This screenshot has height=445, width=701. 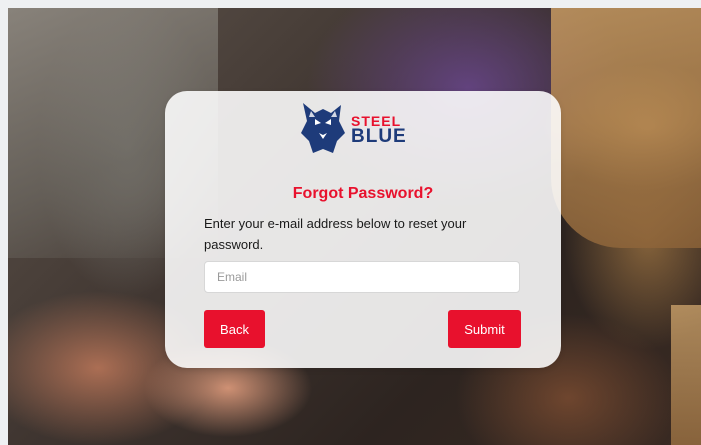 What do you see at coordinates (323, 128) in the screenshot?
I see `wolf-logo-icon` at bounding box center [323, 128].